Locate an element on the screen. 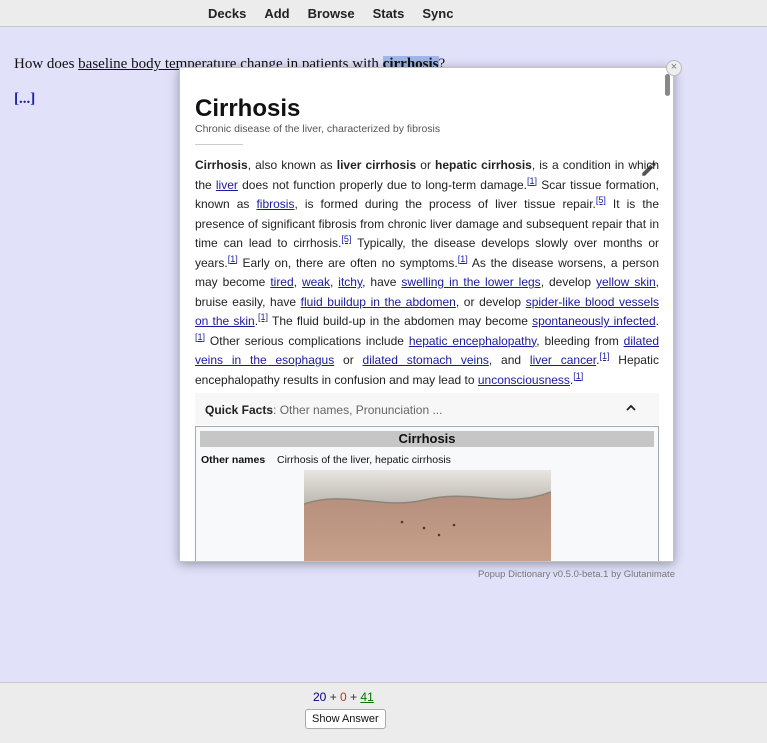 Image resolution: width=767 pixels, height=743 pixels. paragraph-text: , is located at coordinates (297, 282).